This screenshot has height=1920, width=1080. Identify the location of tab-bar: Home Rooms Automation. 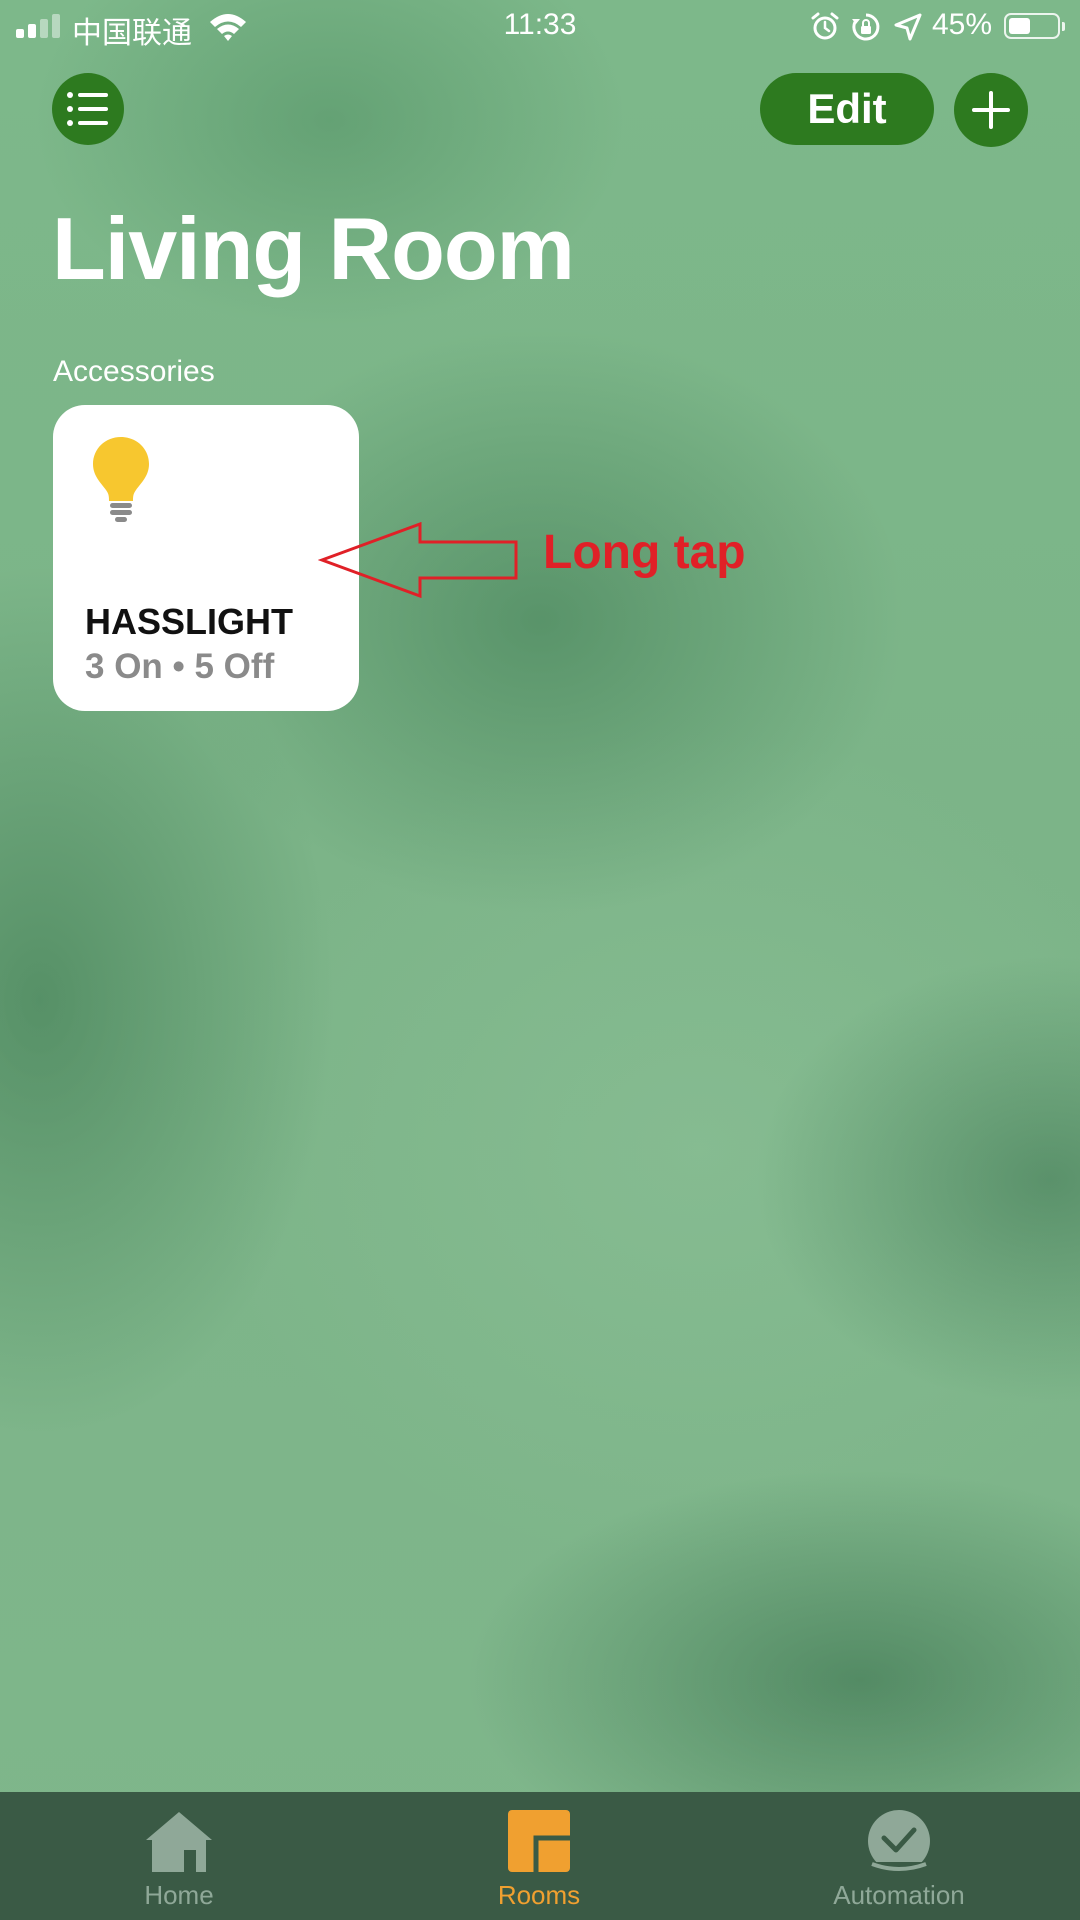
(540, 1856).